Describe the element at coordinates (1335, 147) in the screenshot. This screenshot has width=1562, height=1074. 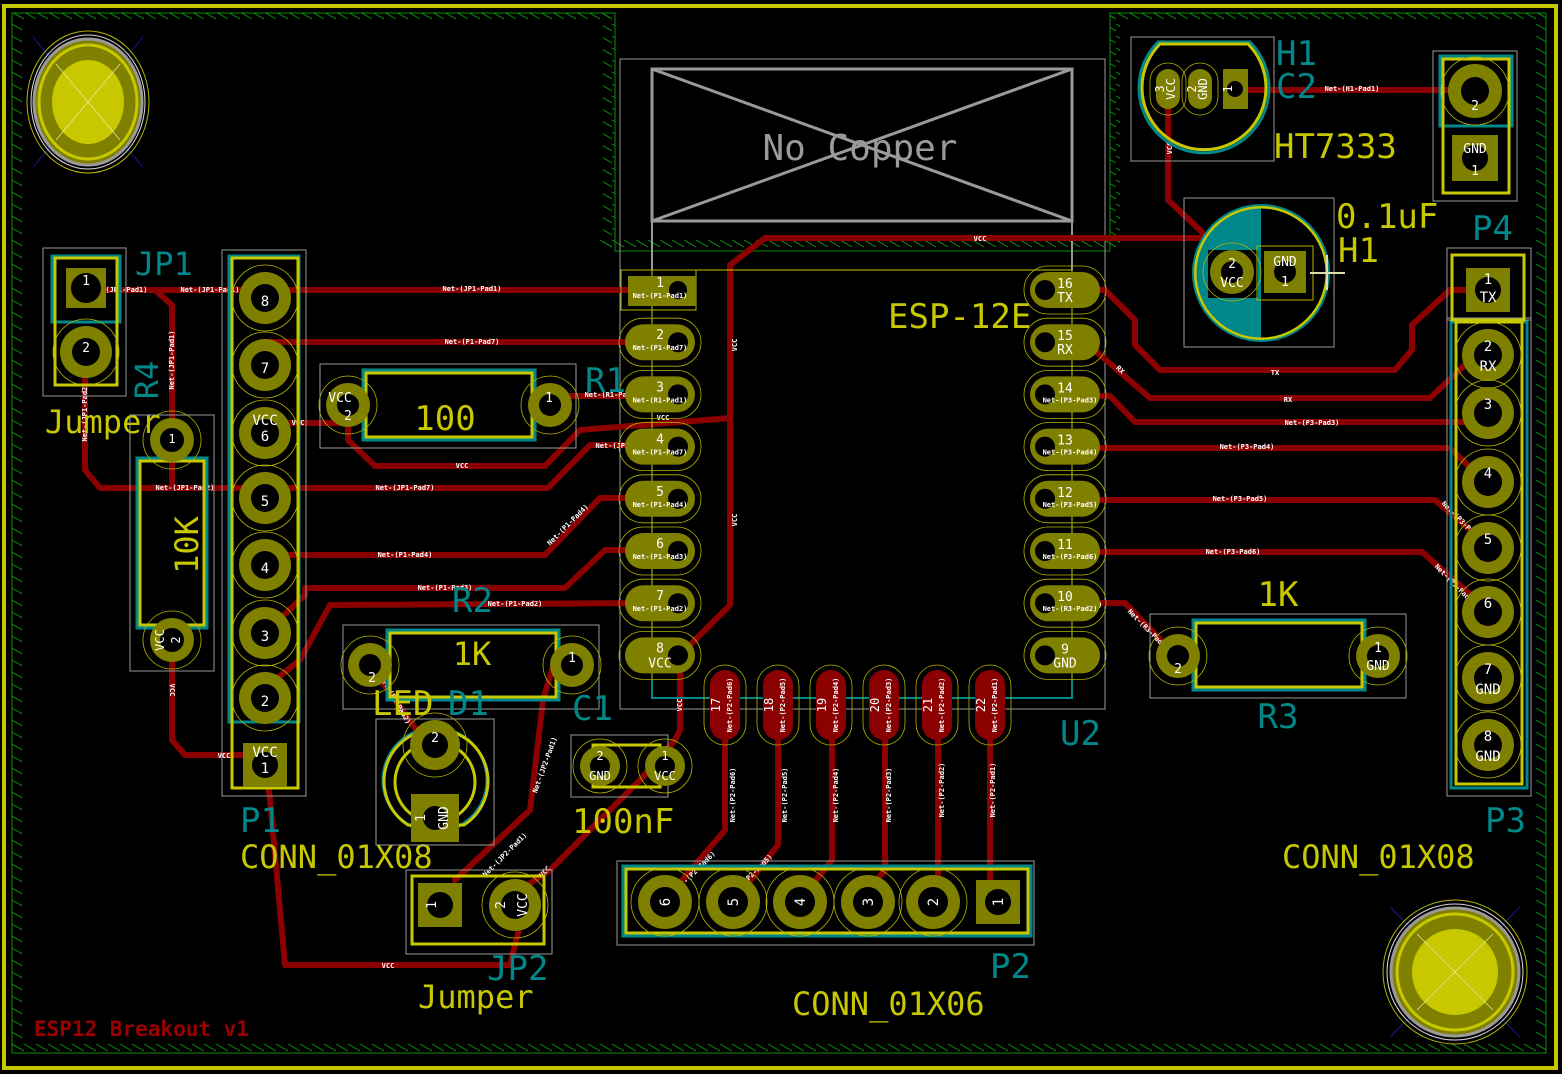
I see `regulator-value: HT7333` at that location.